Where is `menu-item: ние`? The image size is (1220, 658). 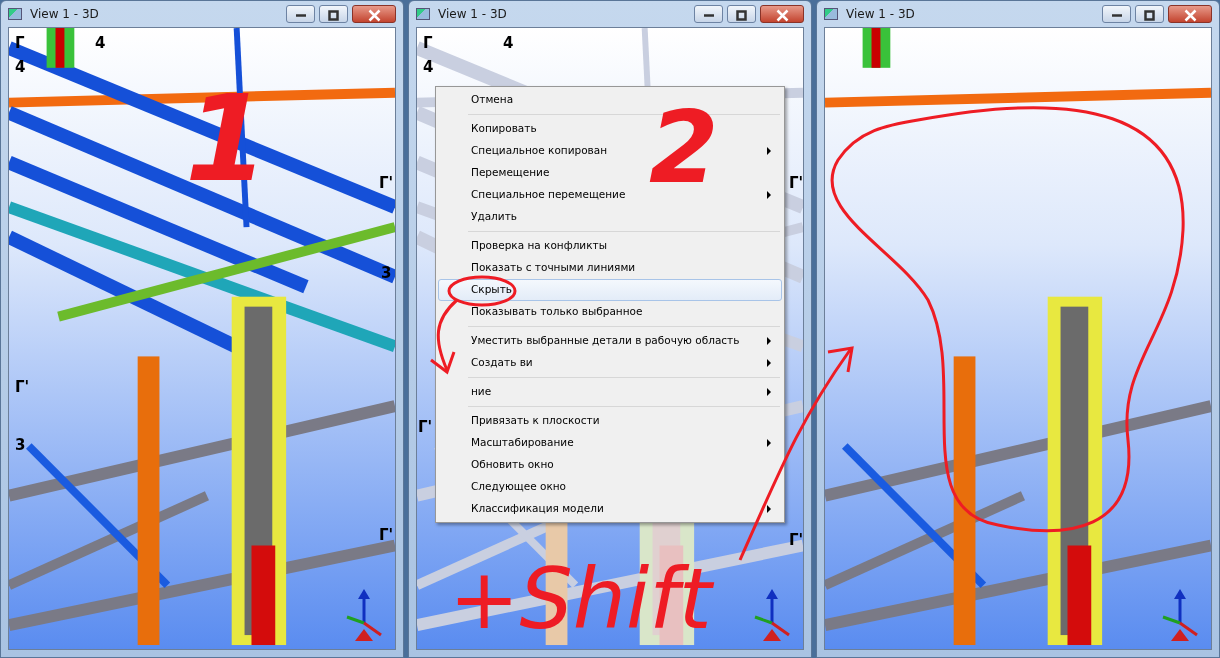 menu-item: ние is located at coordinates (610, 392).